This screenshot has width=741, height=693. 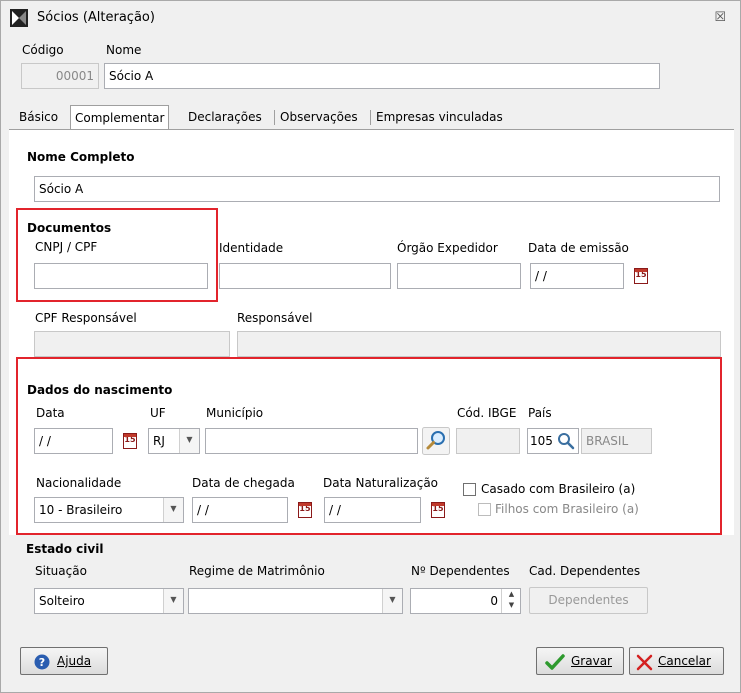 I want to click on identidade-label: Identidade, so click(x=251, y=248).